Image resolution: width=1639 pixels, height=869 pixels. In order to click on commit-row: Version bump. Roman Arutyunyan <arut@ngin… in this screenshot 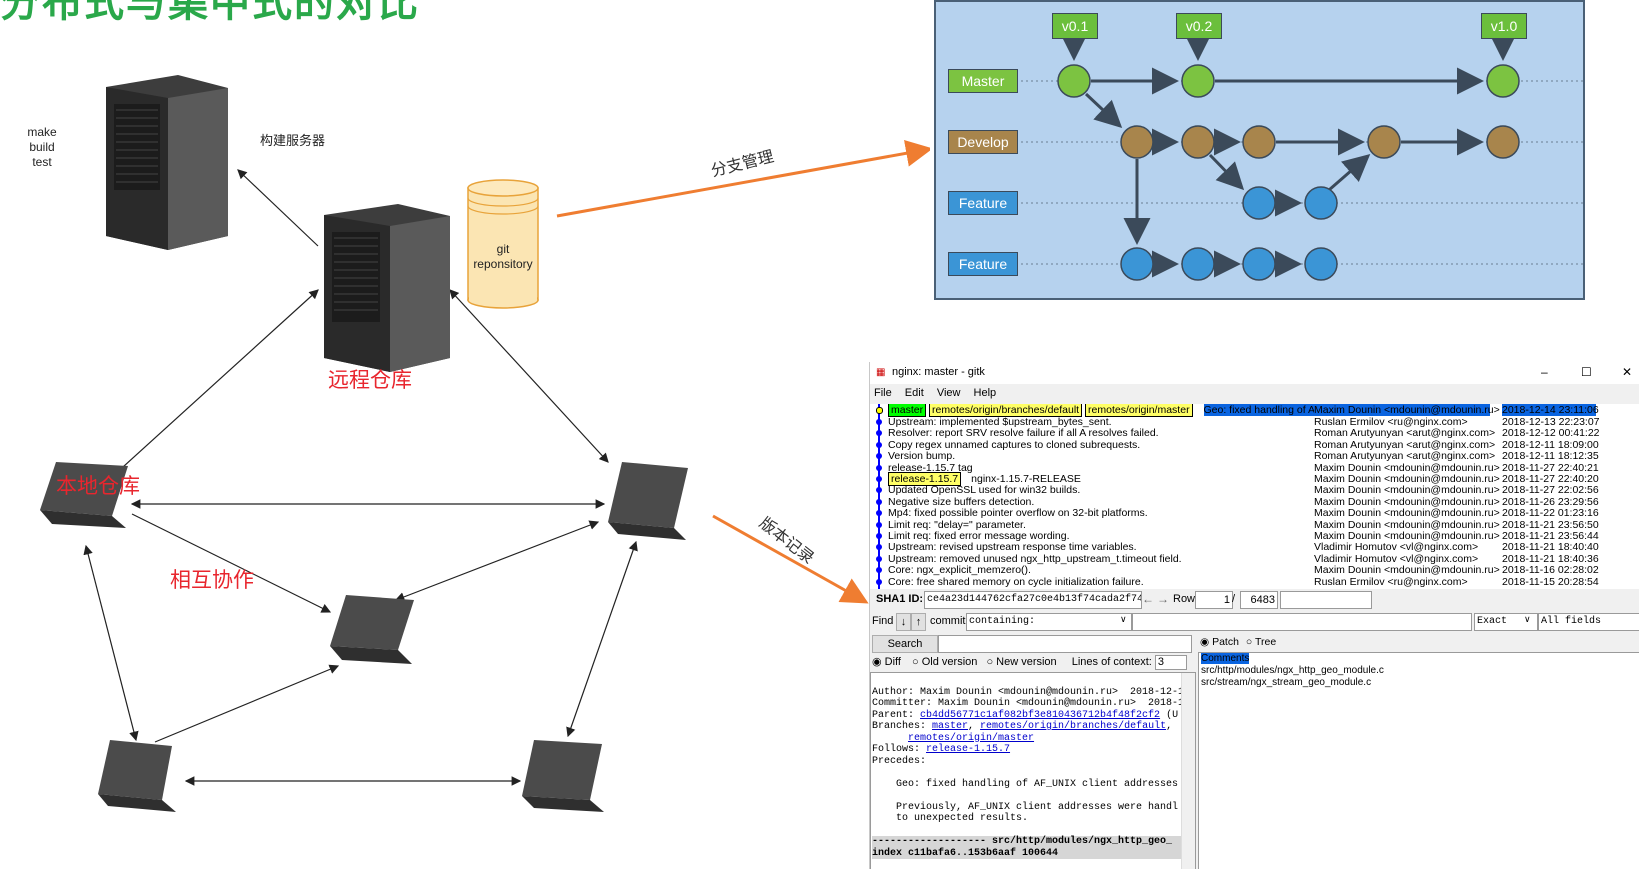, I will do `click(1254, 456)`.